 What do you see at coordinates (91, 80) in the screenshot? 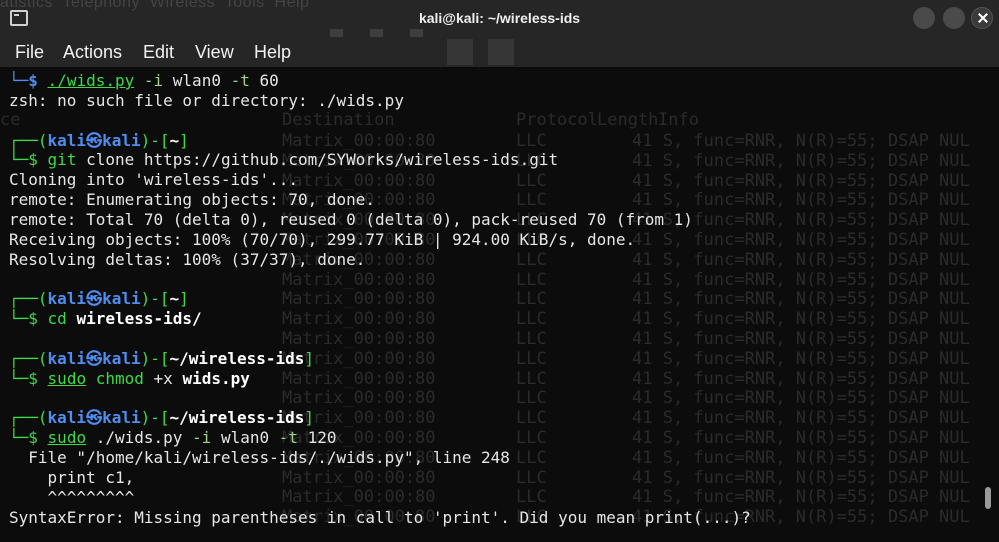
I see `command: ./wids.py` at bounding box center [91, 80].